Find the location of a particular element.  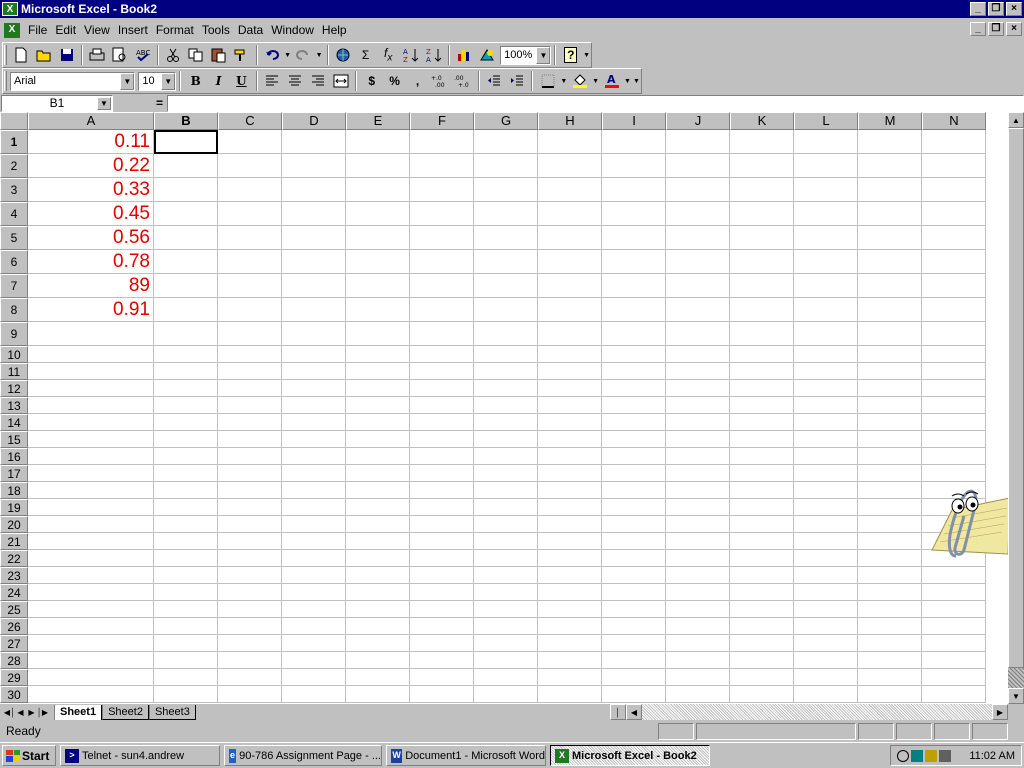

cell-D1 is located at coordinates (314, 142).